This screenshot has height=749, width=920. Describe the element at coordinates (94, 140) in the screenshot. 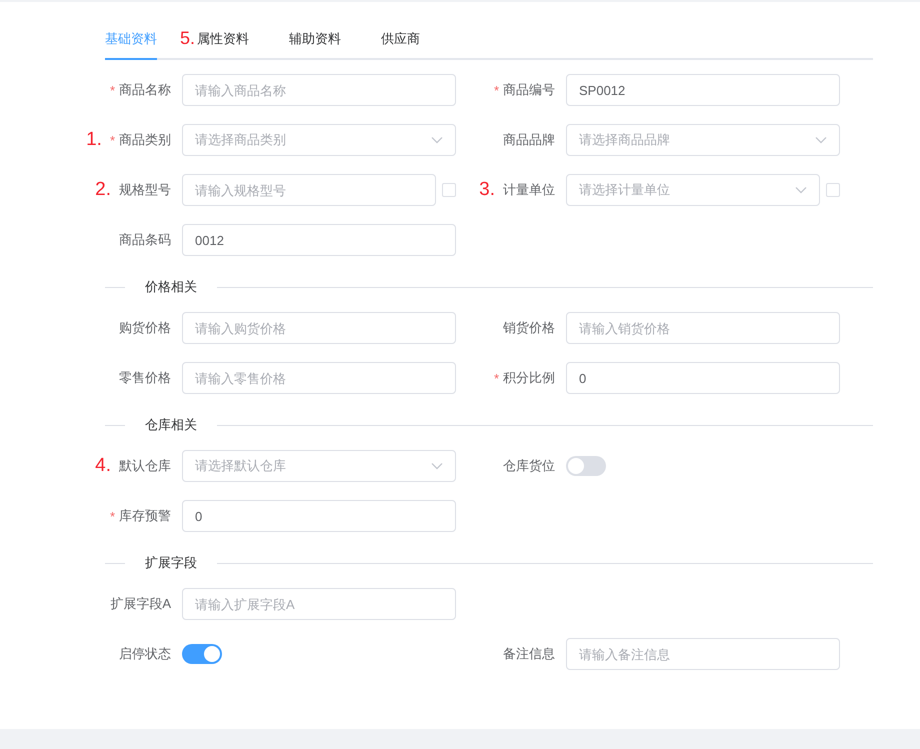

I see `annotation-number: 1.` at that location.